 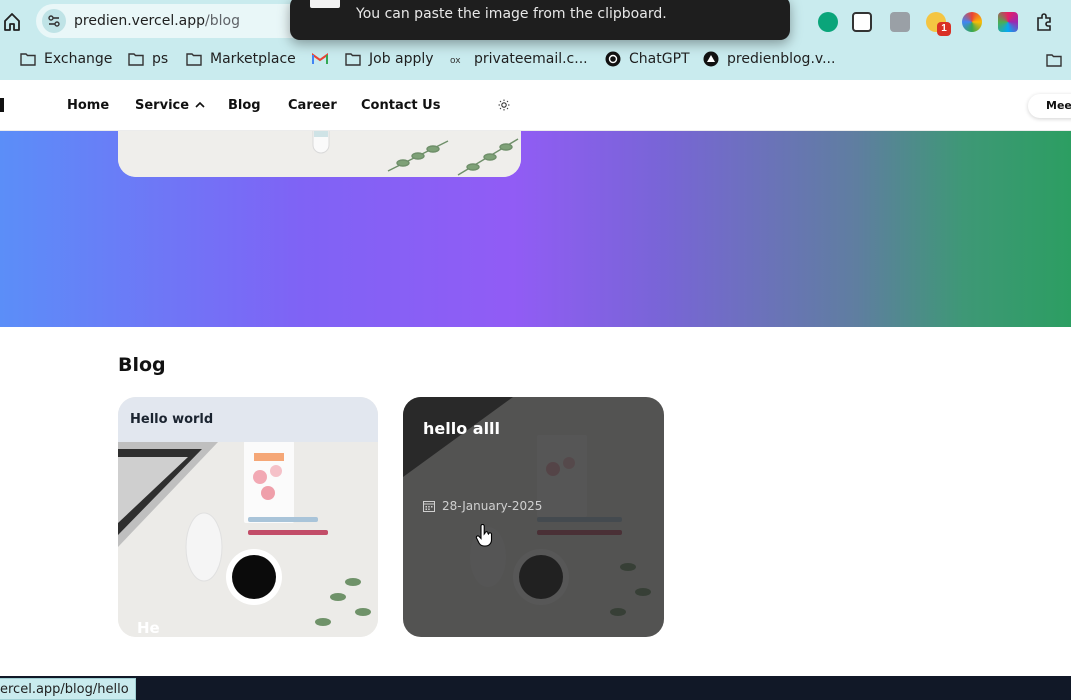 What do you see at coordinates (148, 628) in the screenshot?
I see `card-overlay-title: He` at bounding box center [148, 628].